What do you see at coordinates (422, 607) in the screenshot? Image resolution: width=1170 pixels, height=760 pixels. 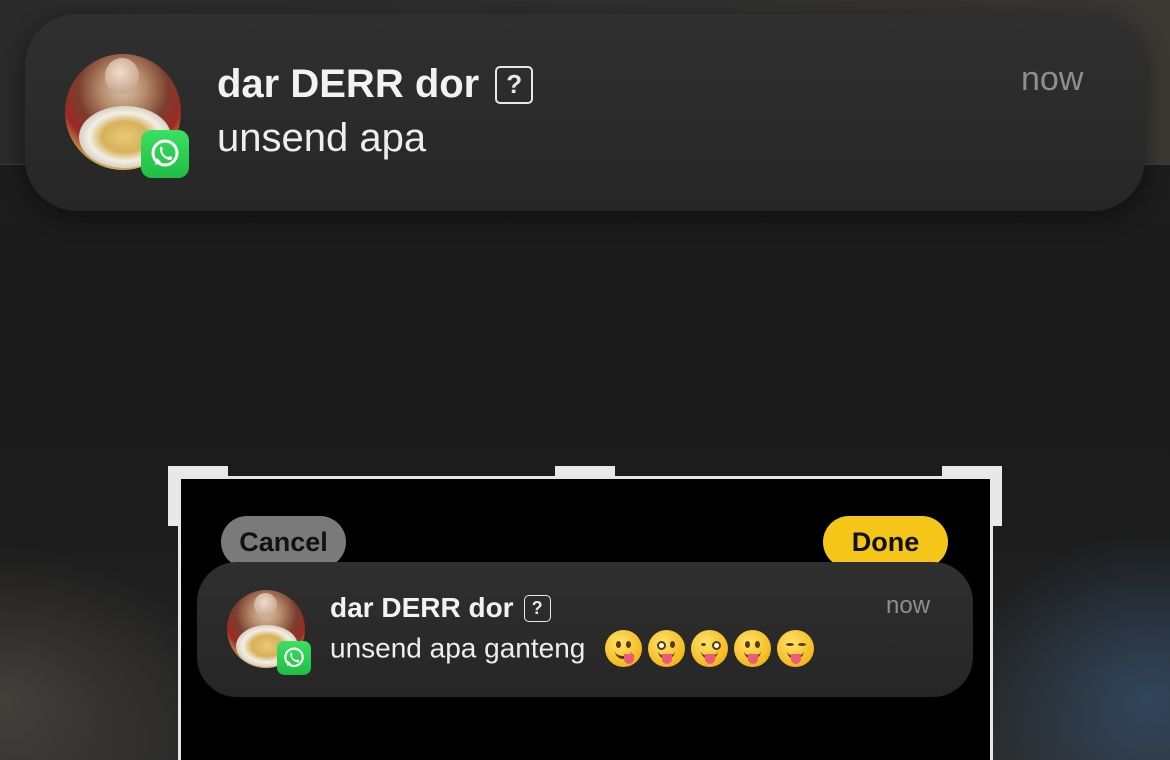 I see `preview-sender-name-text: dar DERR dor` at bounding box center [422, 607].